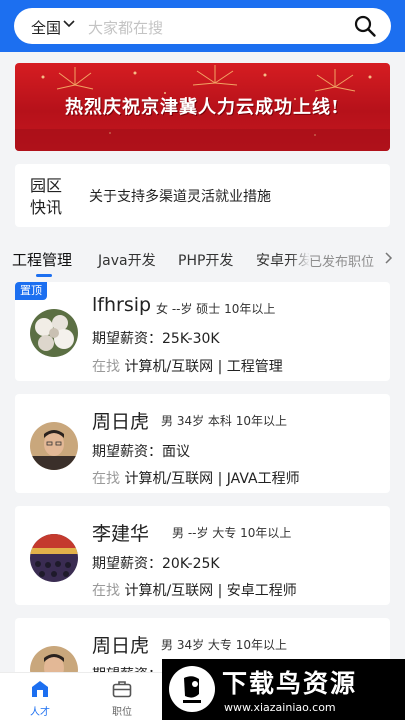  I want to click on seeking-info: 在找 计算机/互联网 | JAVA工程师, so click(196, 478).